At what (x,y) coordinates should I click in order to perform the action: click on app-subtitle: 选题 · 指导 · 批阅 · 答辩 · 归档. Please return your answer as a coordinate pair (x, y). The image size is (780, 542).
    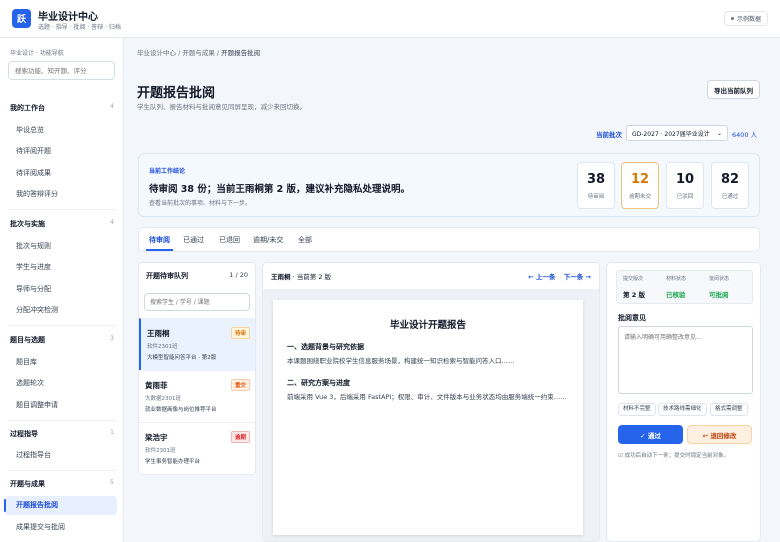
    Looking at the image, I should click on (79, 27).